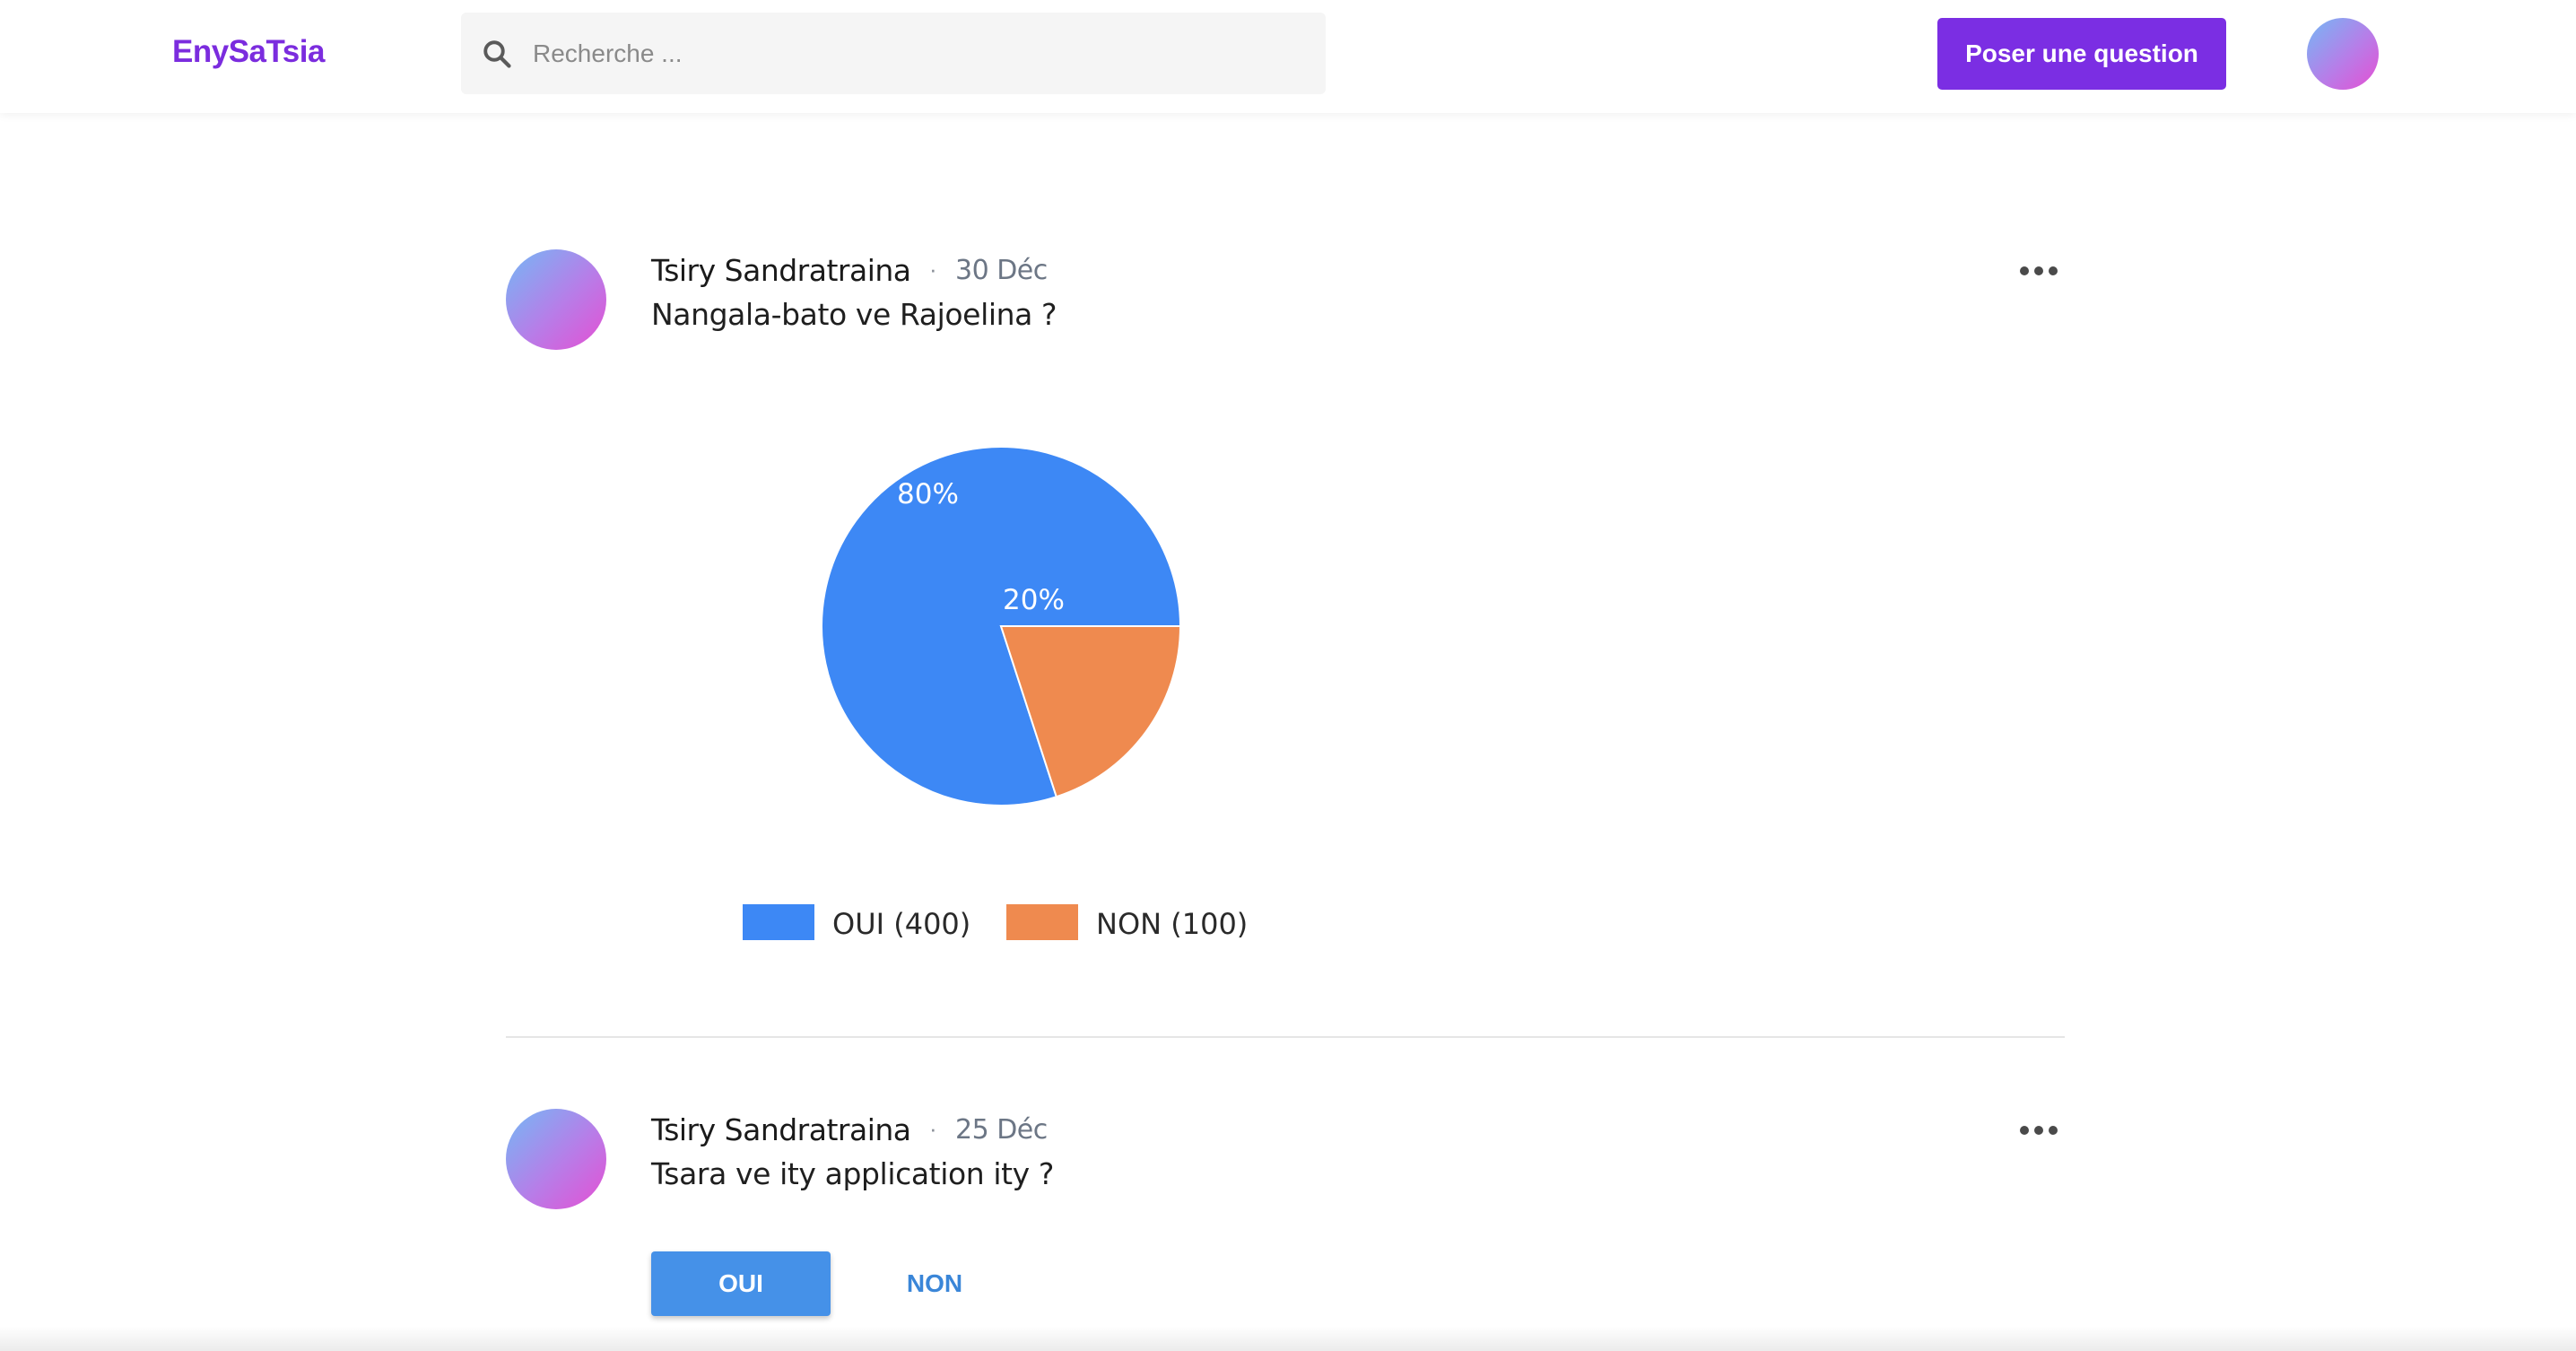 Image resolution: width=2576 pixels, height=1351 pixels. What do you see at coordinates (248, 52) in the screenshot?
I see `app-logo: EnySaTsia` at bounding box center [248, 52].